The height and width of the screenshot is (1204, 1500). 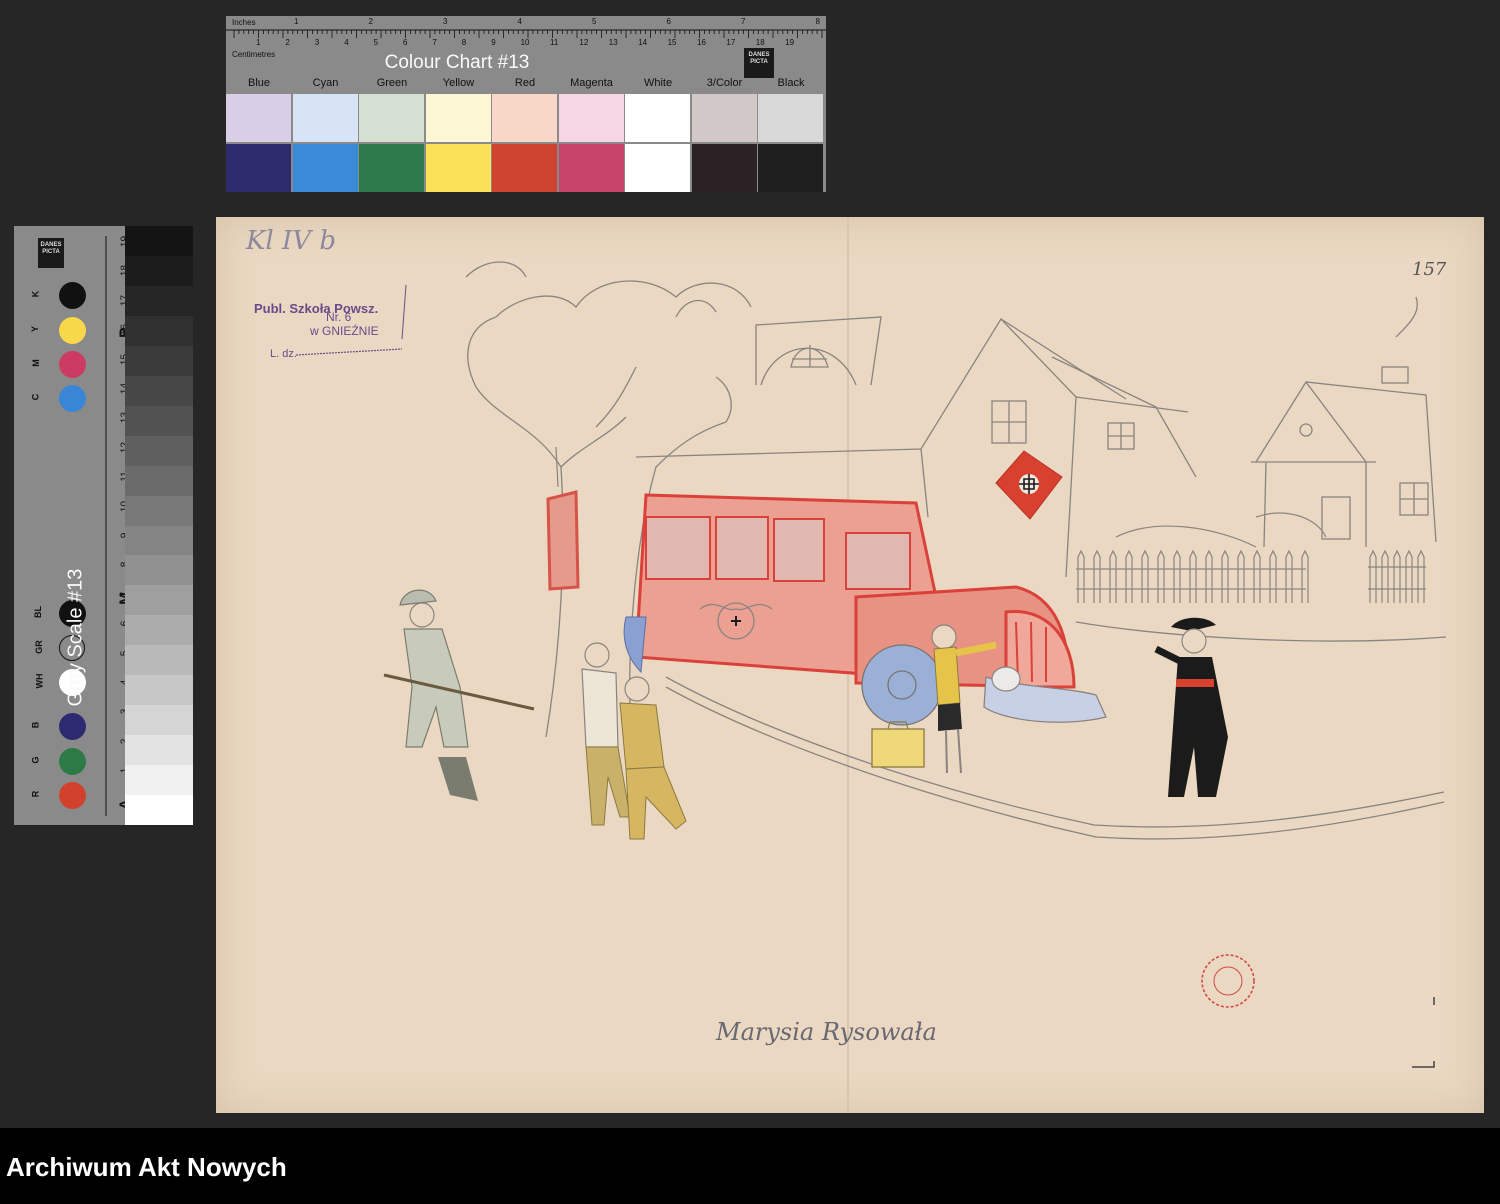 What do you see at coordinates (290, 241) in the screenshot?
I see `corner-note: Kl IV b` at bounding box center [290, 241].